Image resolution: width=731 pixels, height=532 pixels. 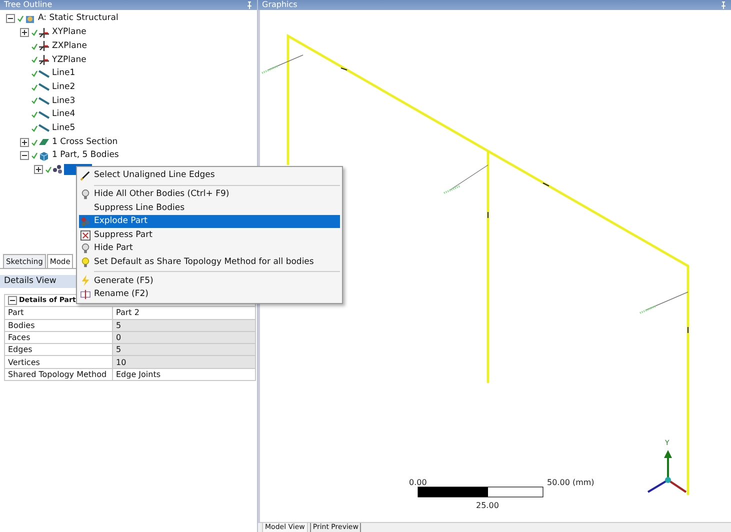 What do you see at coordinates (64, 128) in the screenshot?
I see `tree-item: Line5` at bounding box center [64, 128].